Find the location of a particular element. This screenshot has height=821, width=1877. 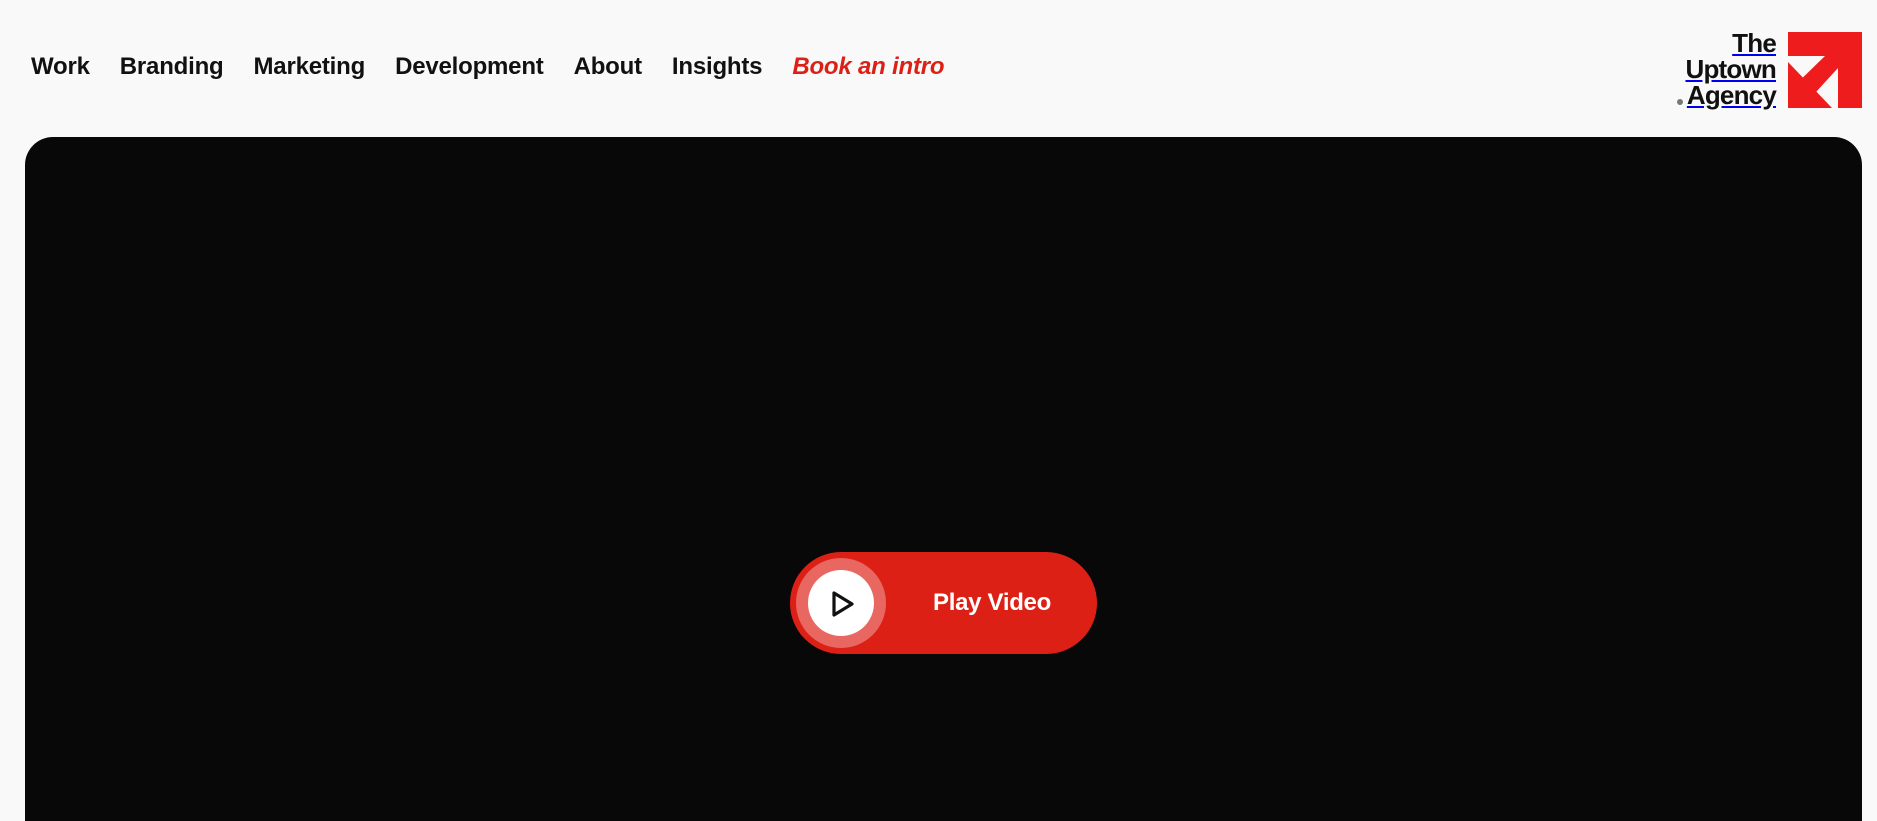

site-logo: The Uptown Agency is located at coordinates (1769, 69).